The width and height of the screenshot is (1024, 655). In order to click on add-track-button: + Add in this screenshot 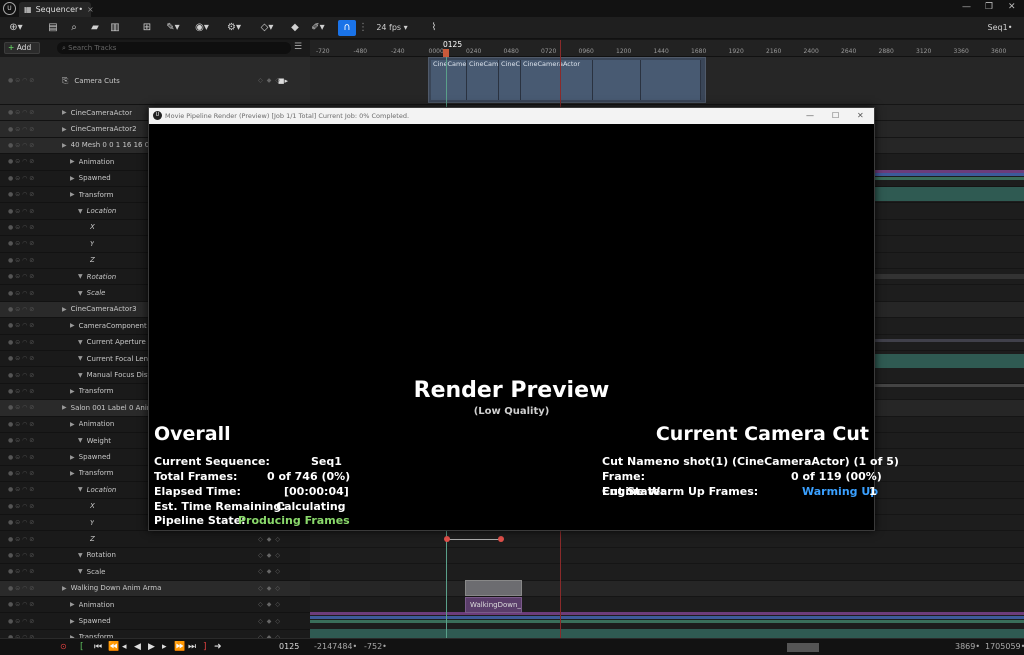, I will do `click(22, 48)`.